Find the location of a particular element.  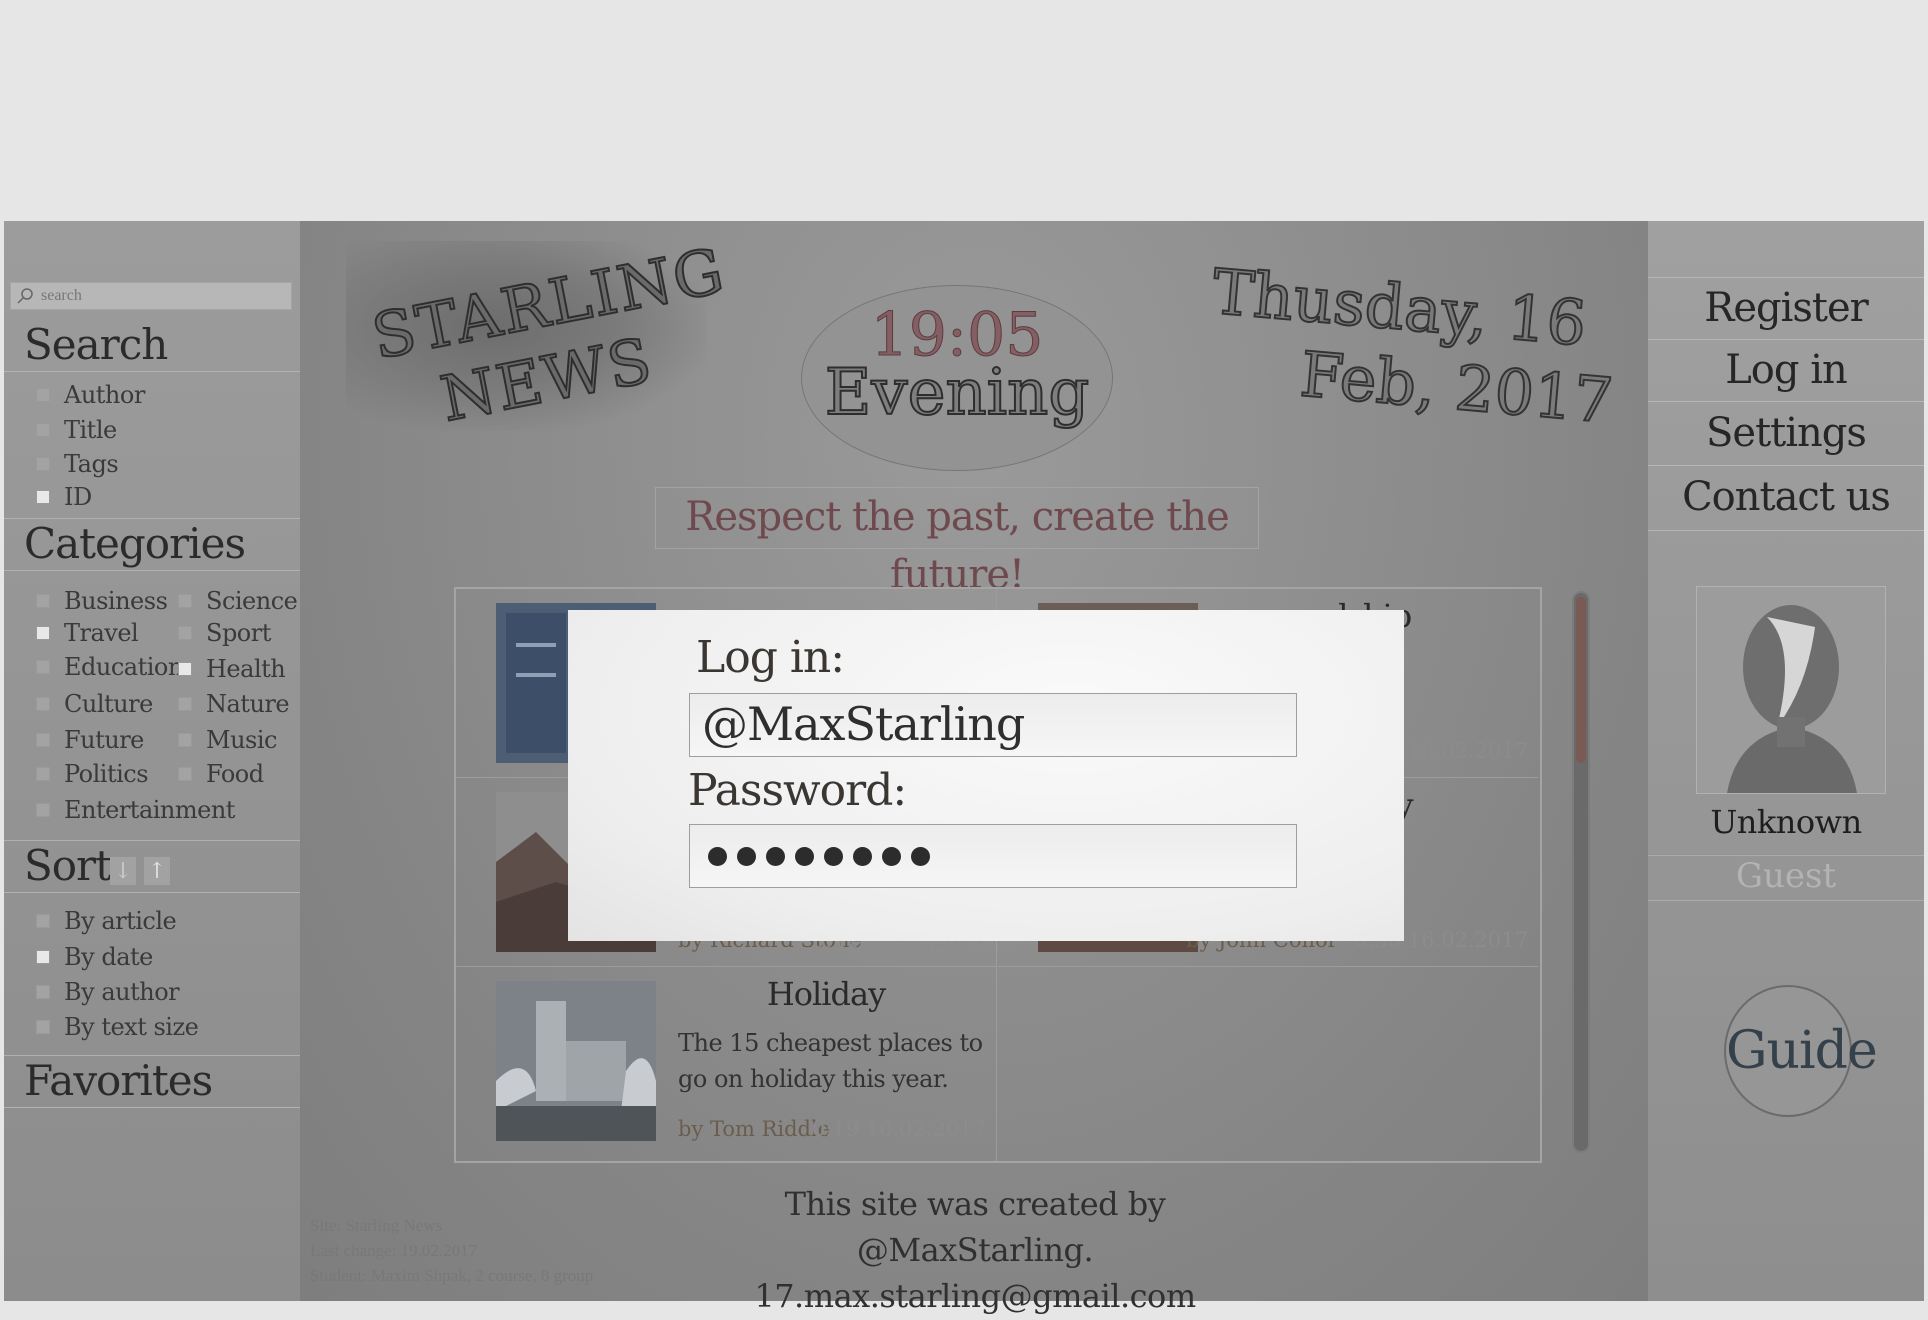

register-link: Register is located at coordinates (1786, 308).